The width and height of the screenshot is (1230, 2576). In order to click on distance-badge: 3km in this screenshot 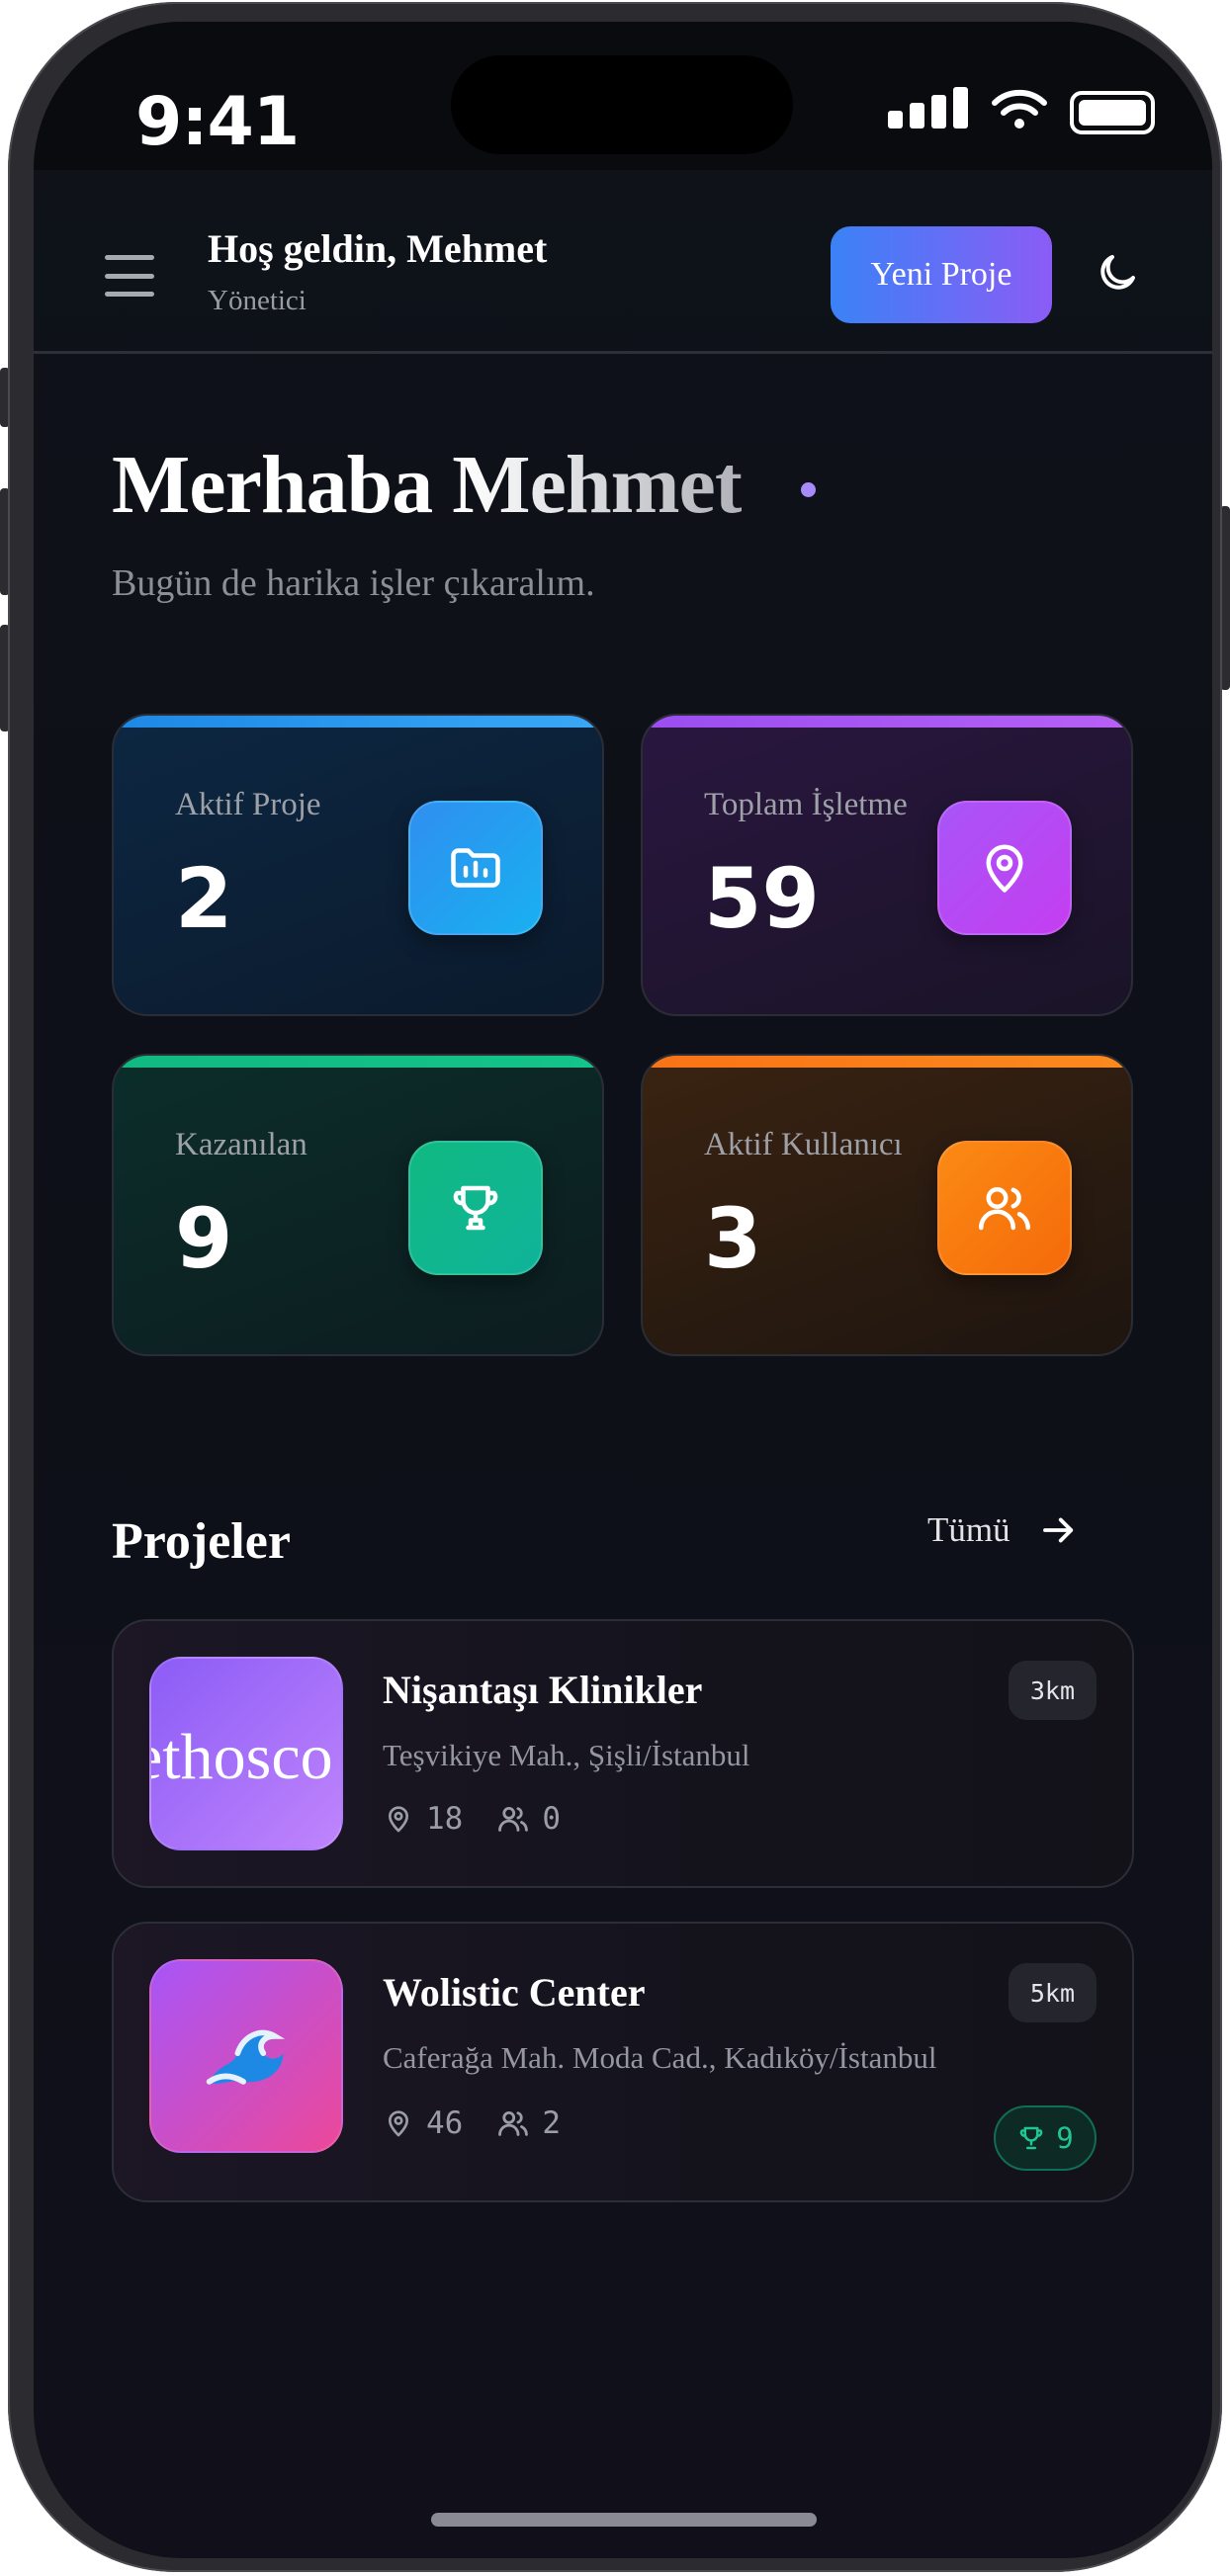, I will do `click(1052, 1690)`.